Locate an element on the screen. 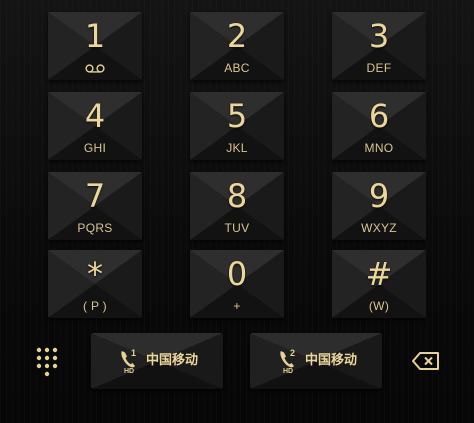  call-sim2-button: 2 HD 中国移动 is located at coordinates (316, 361).